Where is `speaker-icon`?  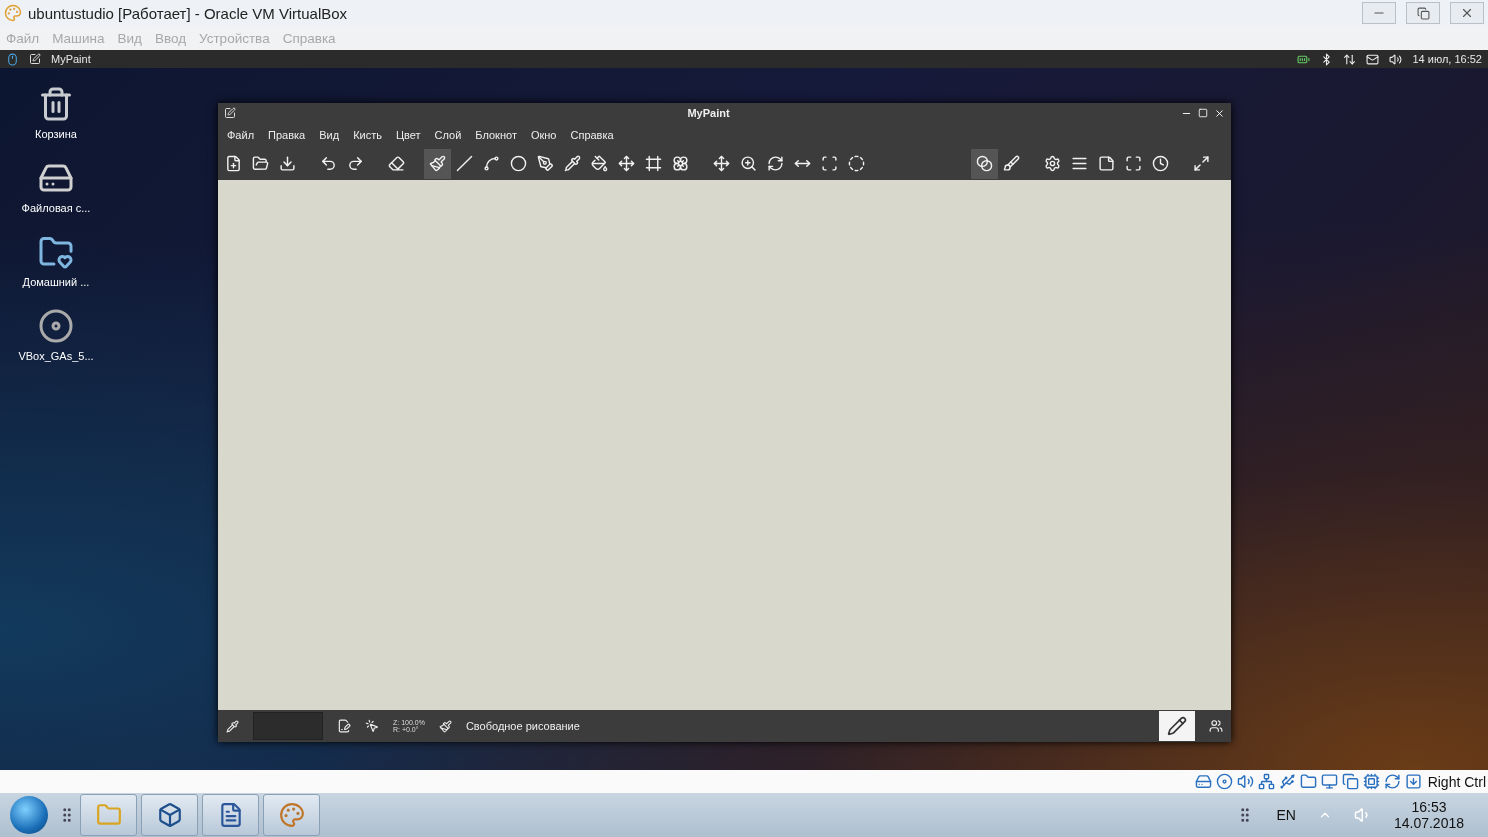
speaker-icon is located at coordinates (1245, 781).